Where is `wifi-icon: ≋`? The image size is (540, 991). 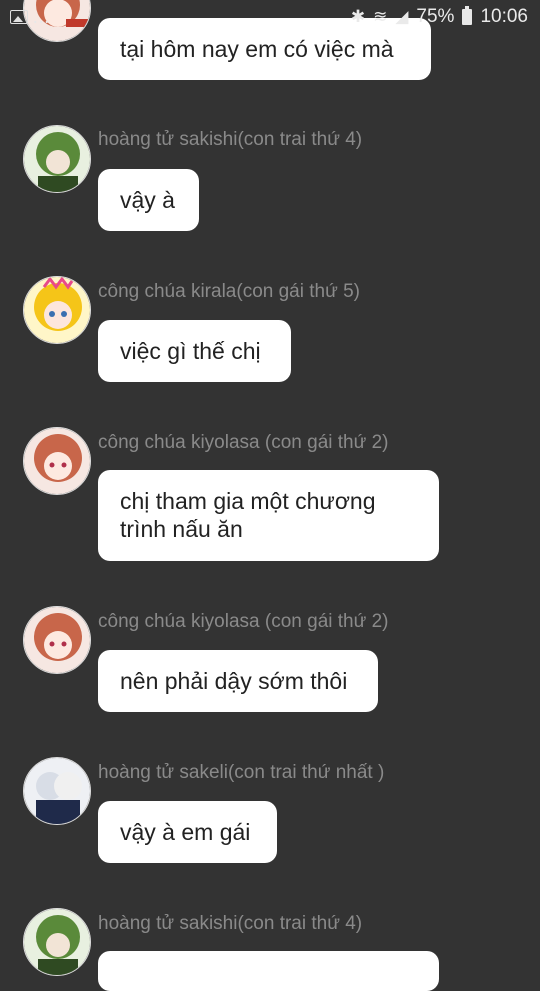
wifi-icon: ≋ is located at coordinates (380, 16).